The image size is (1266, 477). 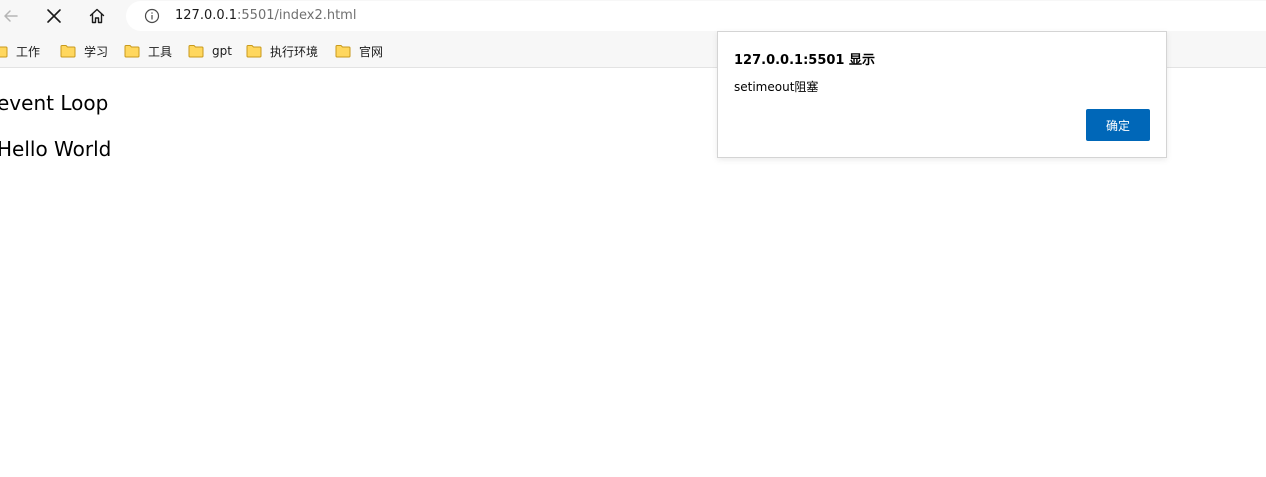 I want to click on url-host: 127.0.0.1, so click(x=206, y=15).